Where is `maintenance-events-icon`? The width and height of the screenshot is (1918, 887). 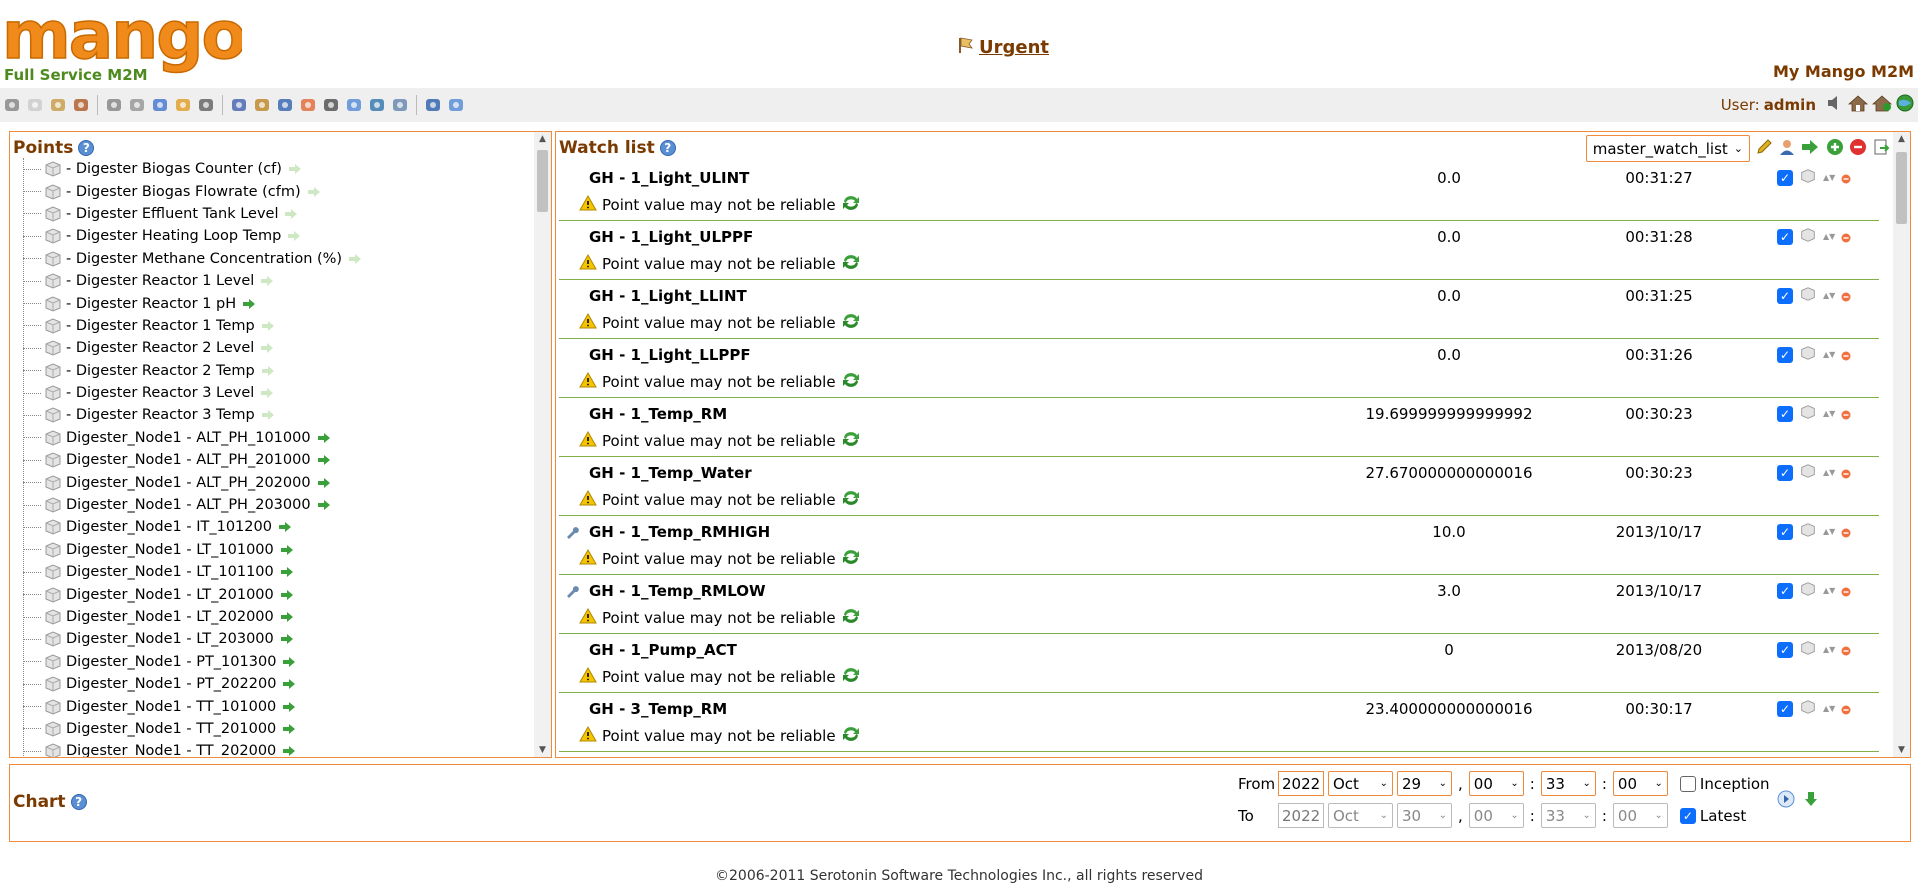 maintenance-events-icon is located at coordinates (331, 105).